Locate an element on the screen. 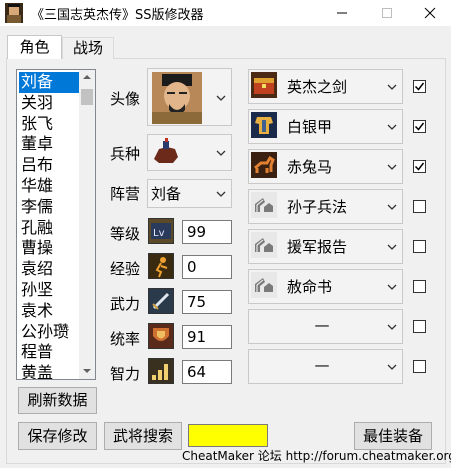  level-label: 等级 is located at coordinates (125, 234).